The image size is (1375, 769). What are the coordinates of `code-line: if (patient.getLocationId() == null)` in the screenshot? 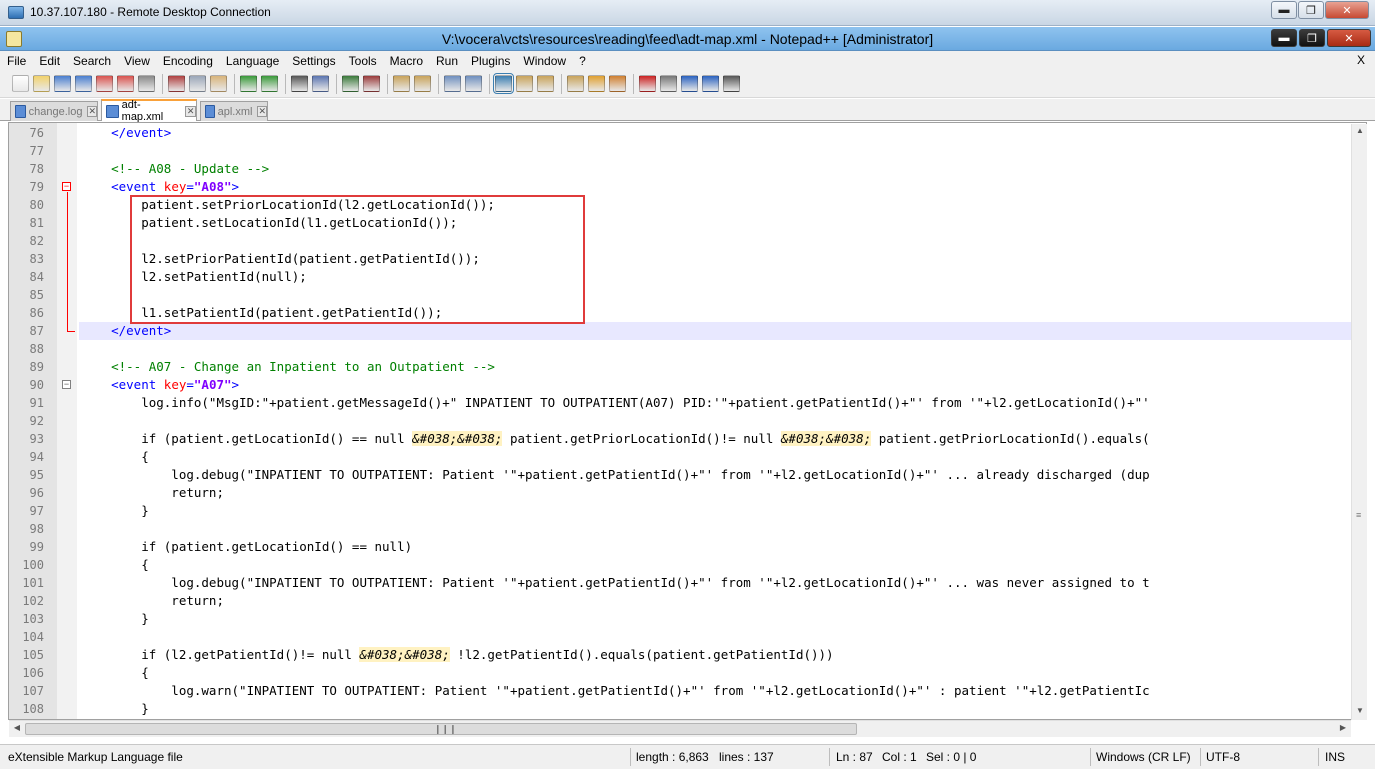 It's located at (246, 547).